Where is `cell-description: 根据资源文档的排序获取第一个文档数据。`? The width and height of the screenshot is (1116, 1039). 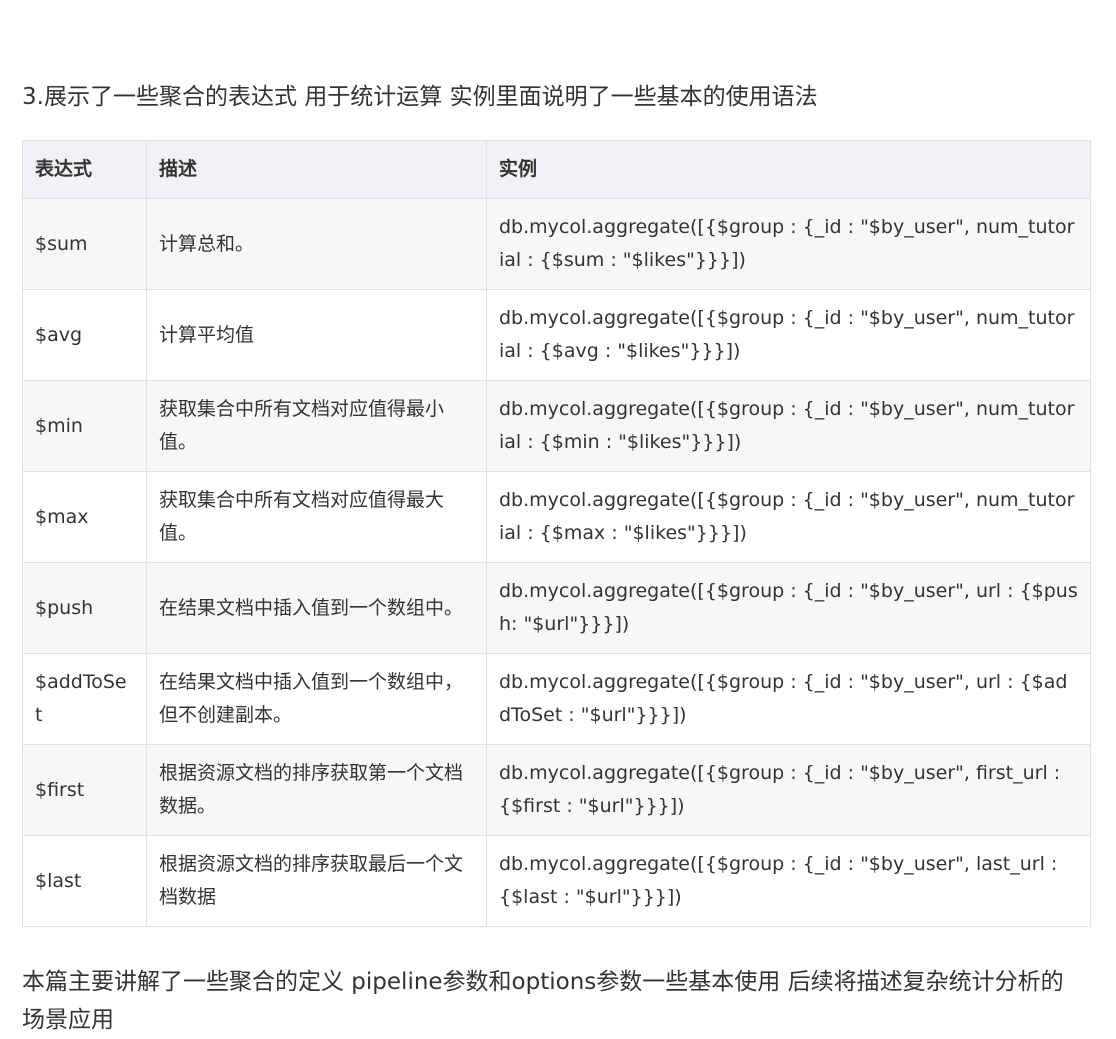 cell-description: 根据资源文档的排序获取第一个文档数据。 is located at coordinates (316, 790).